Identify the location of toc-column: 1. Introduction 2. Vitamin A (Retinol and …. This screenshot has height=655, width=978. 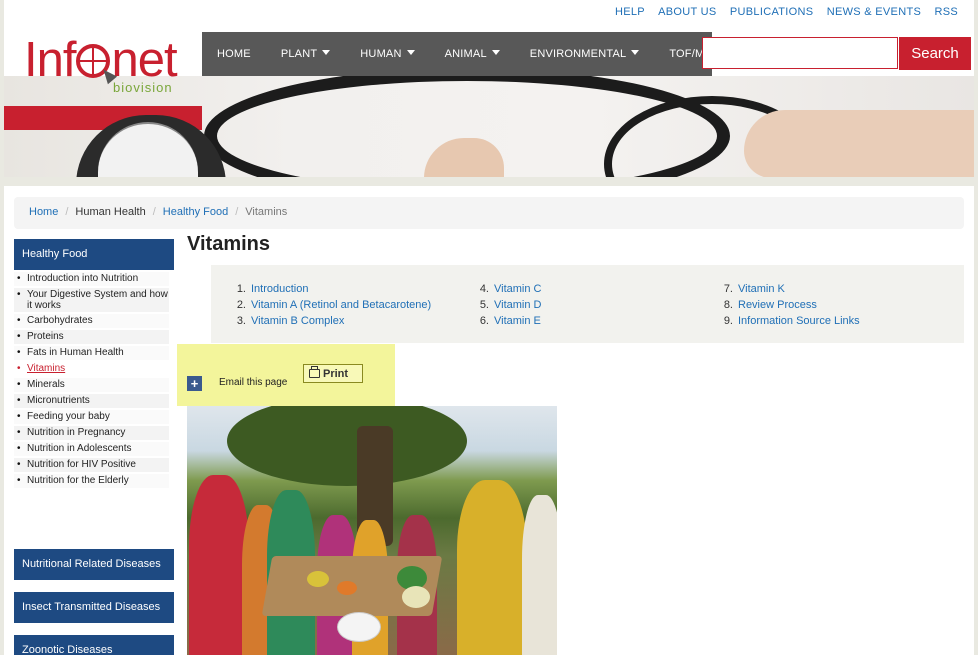
(331, 305).